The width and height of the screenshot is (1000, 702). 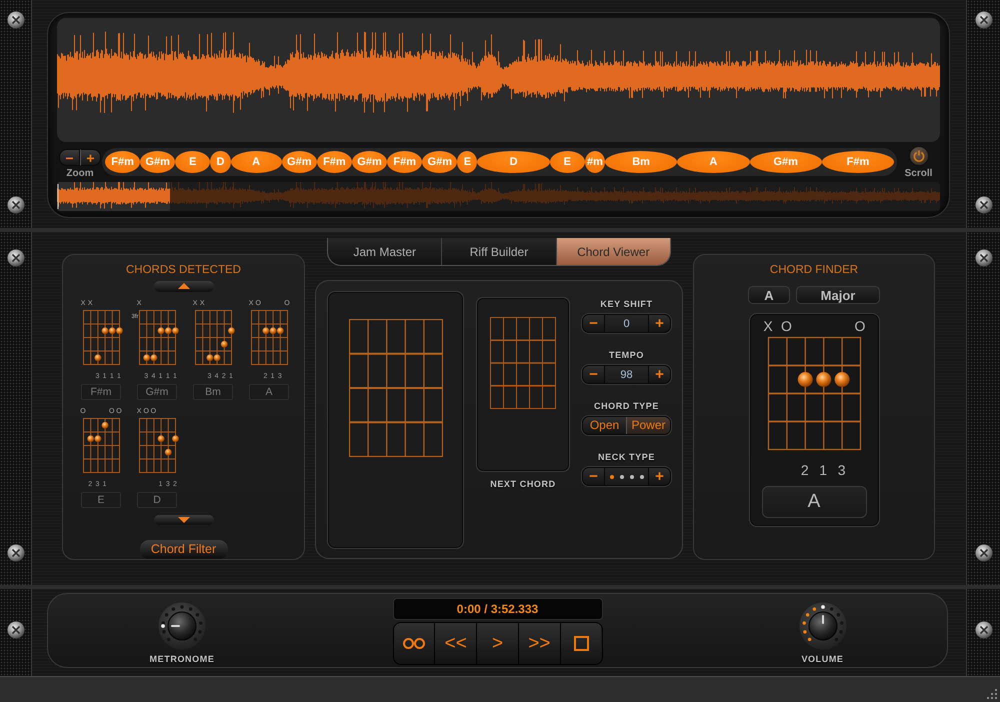 What do you see at coordinates (769, 295) in the screenshot?
I see `root-note-selector: A` at bounding box center [769, 295].